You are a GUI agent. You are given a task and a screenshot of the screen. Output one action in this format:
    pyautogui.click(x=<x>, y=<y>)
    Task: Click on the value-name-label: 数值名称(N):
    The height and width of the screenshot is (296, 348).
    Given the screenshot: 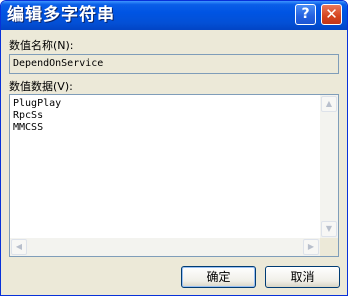 What is the action you would take?
    pyautogui.click(x=41, y=45)
    